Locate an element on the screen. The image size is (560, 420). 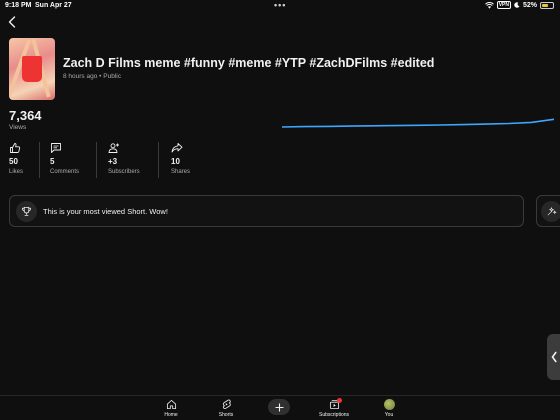
back-button is located at coordinates (12, 22).